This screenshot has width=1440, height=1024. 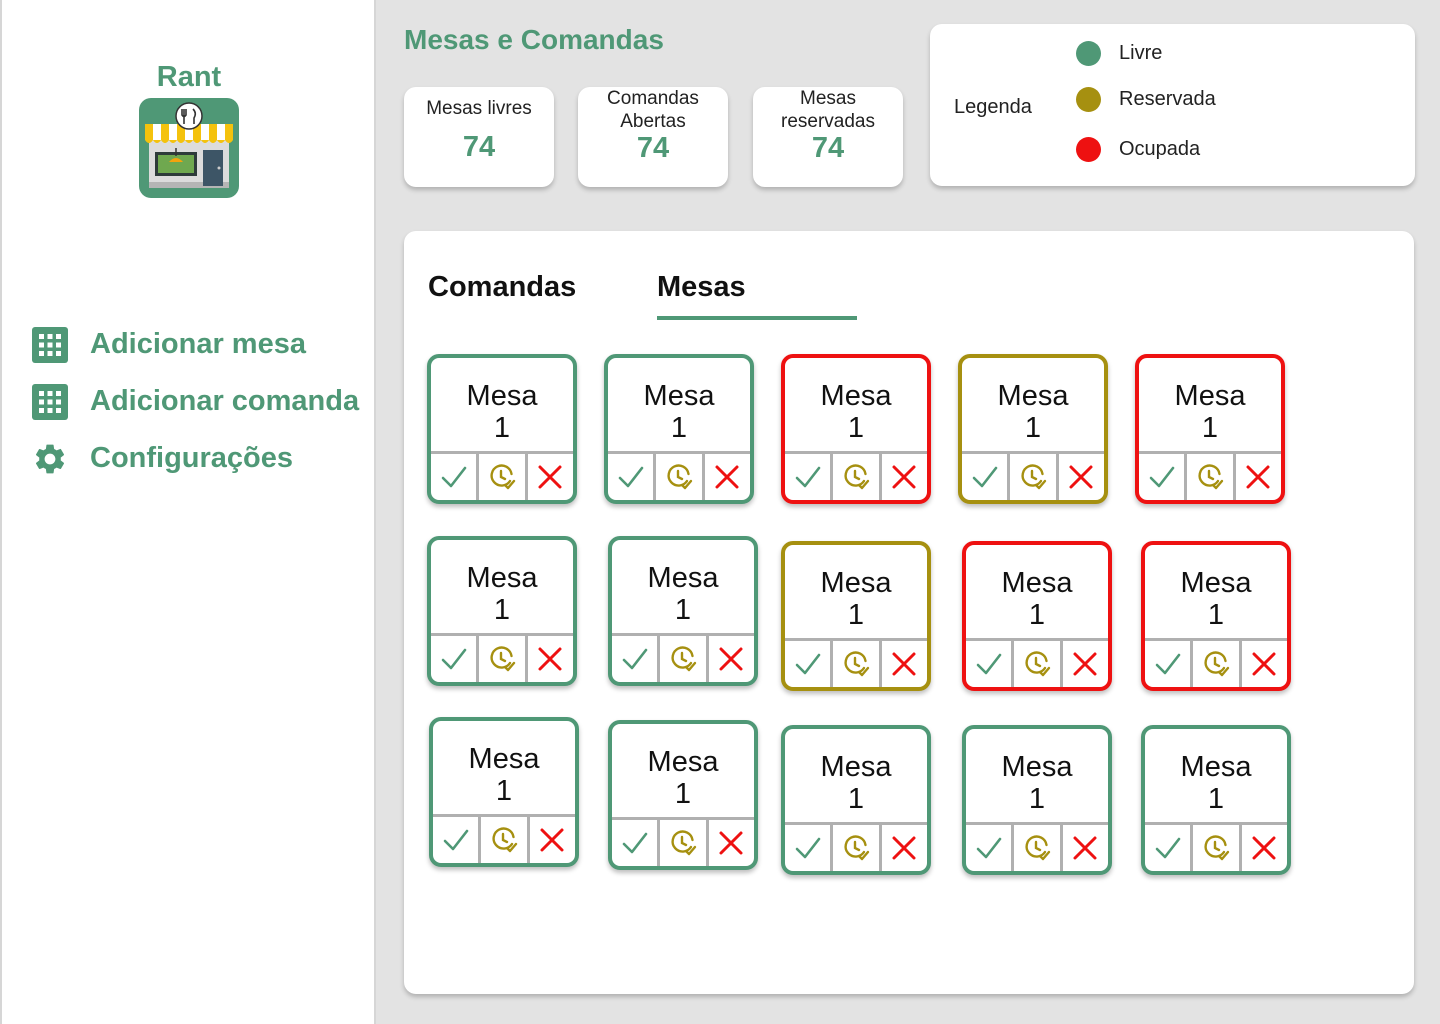 I want to click on sidebar-item-configuracoes: Configurações, so click(x=195, y=458).